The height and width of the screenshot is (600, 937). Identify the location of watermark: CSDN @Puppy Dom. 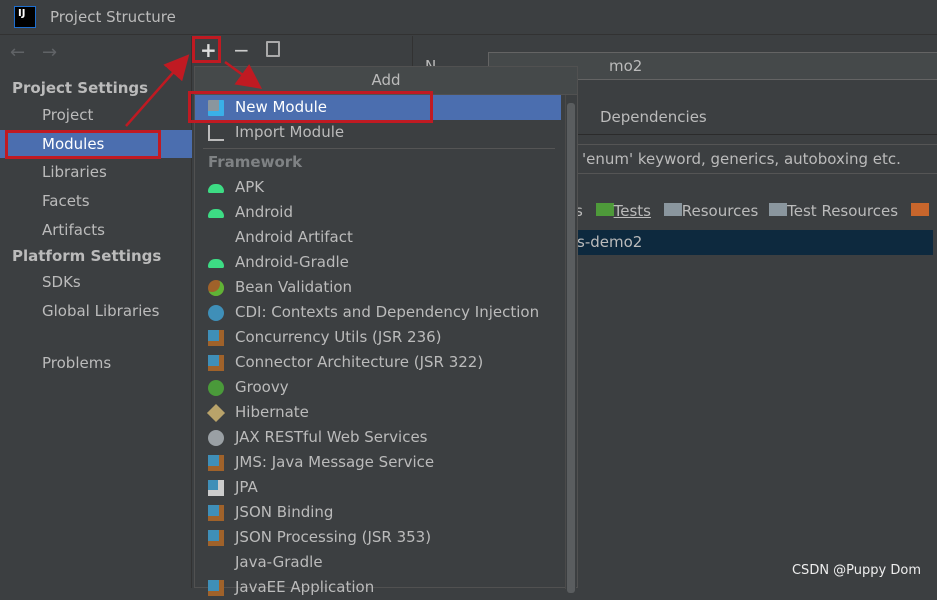
(856, 570).